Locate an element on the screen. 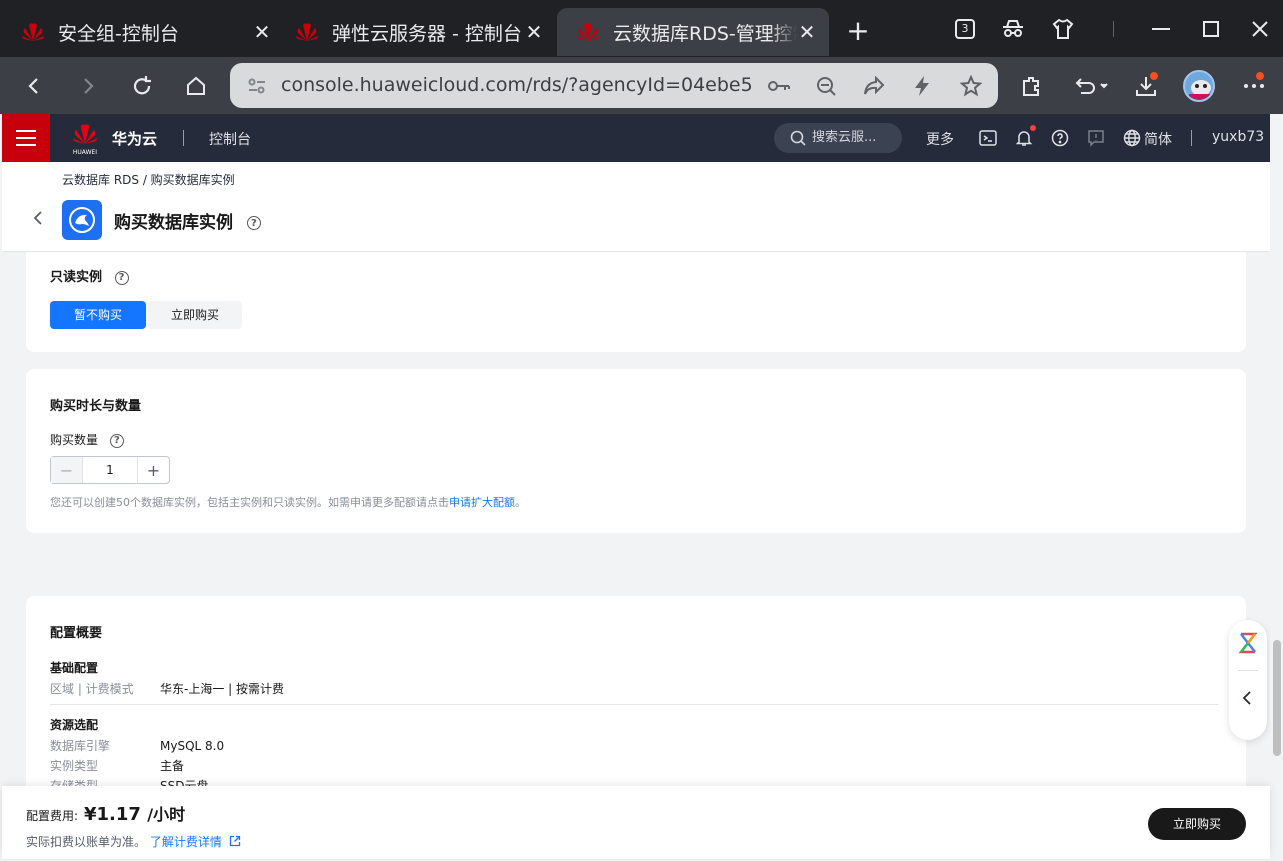  download-badge-dot is located at coordinates (1154, 76).